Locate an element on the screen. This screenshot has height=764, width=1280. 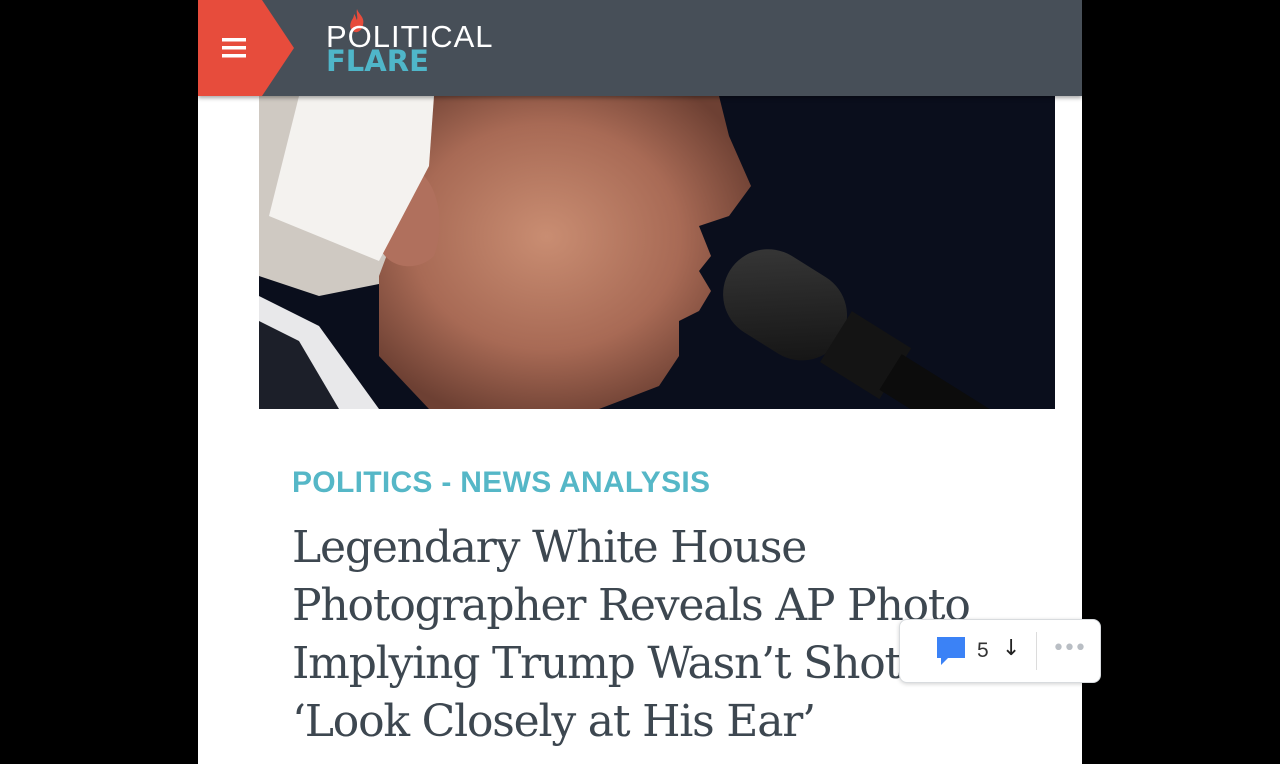
hamburger-menu-icon is located at coordinates (246, 48).